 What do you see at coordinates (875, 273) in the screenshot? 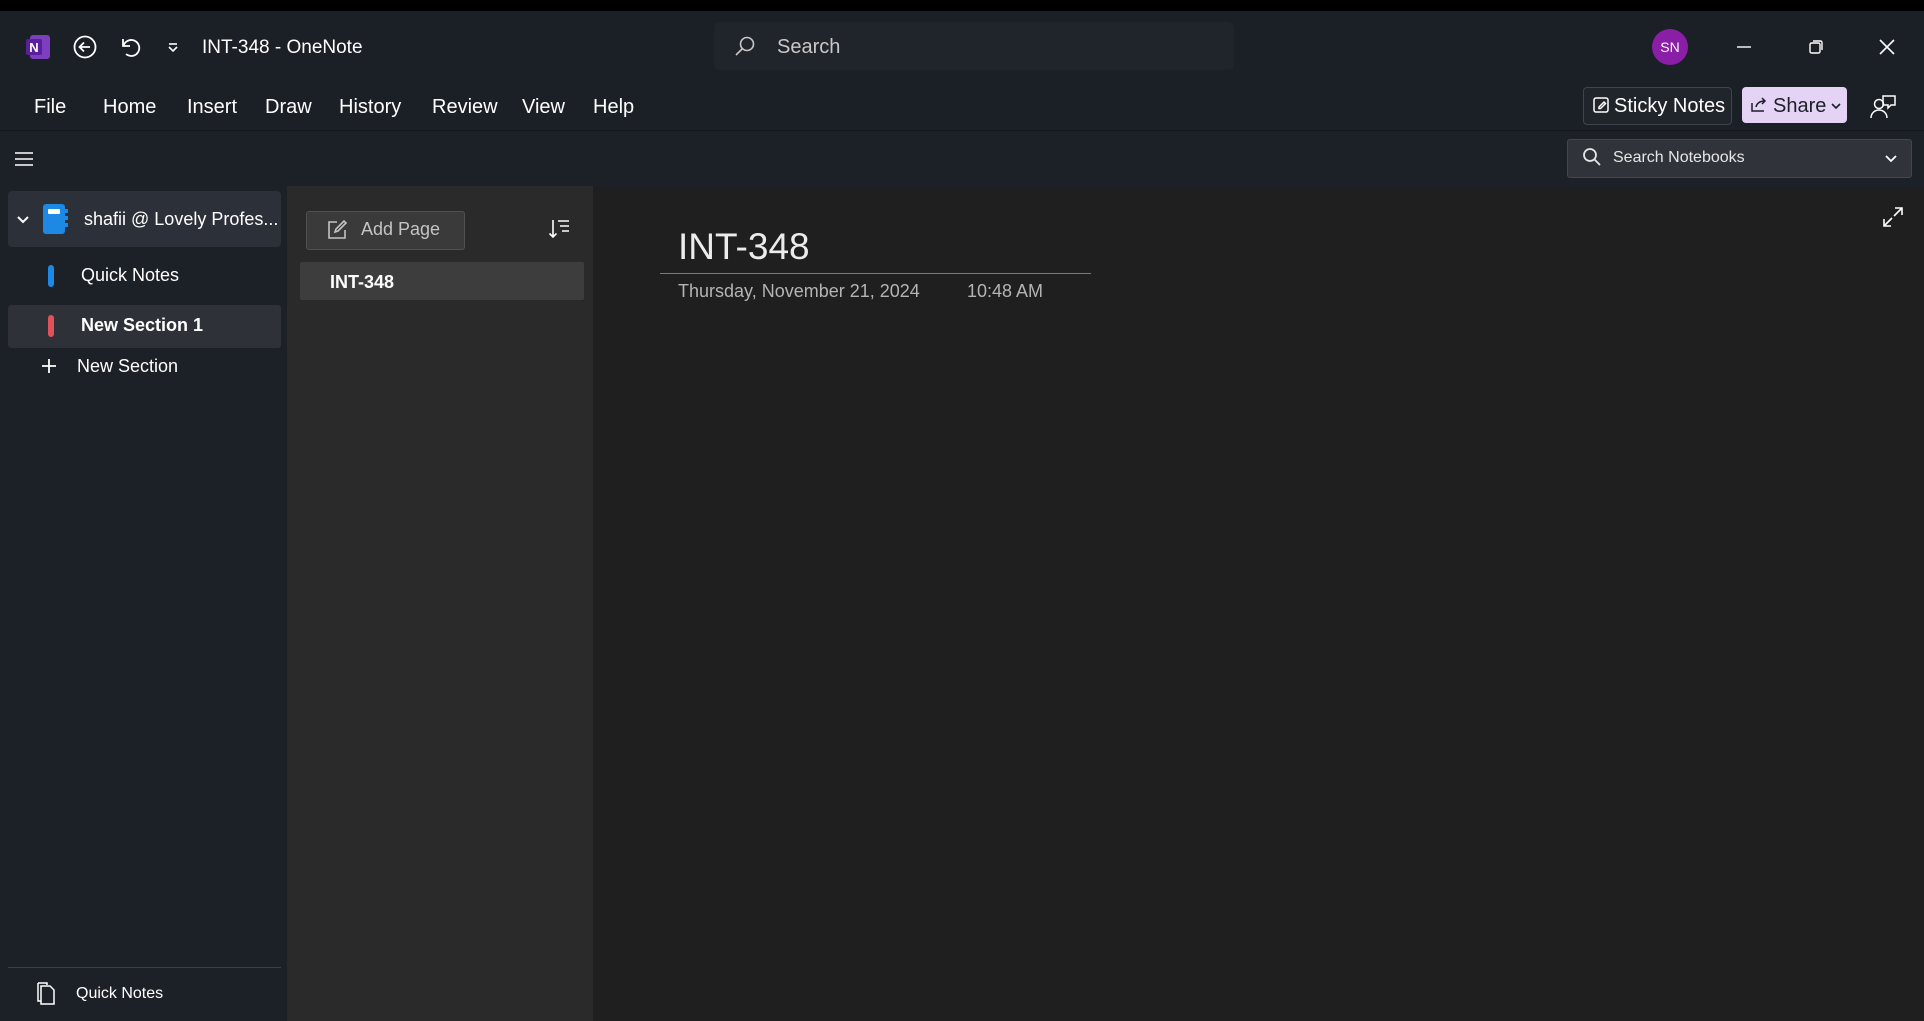
I see `title-underline` at bounding box center [875, 273].